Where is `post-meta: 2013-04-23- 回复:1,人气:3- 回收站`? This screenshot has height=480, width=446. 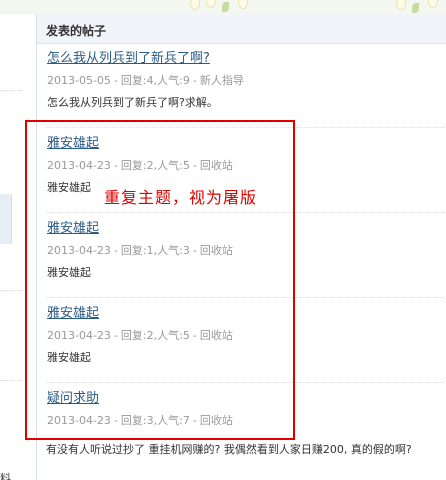 post-meta: 2013-04-23- 回复:1,人气:3- 回收站 is located at coordinates (140, 250).